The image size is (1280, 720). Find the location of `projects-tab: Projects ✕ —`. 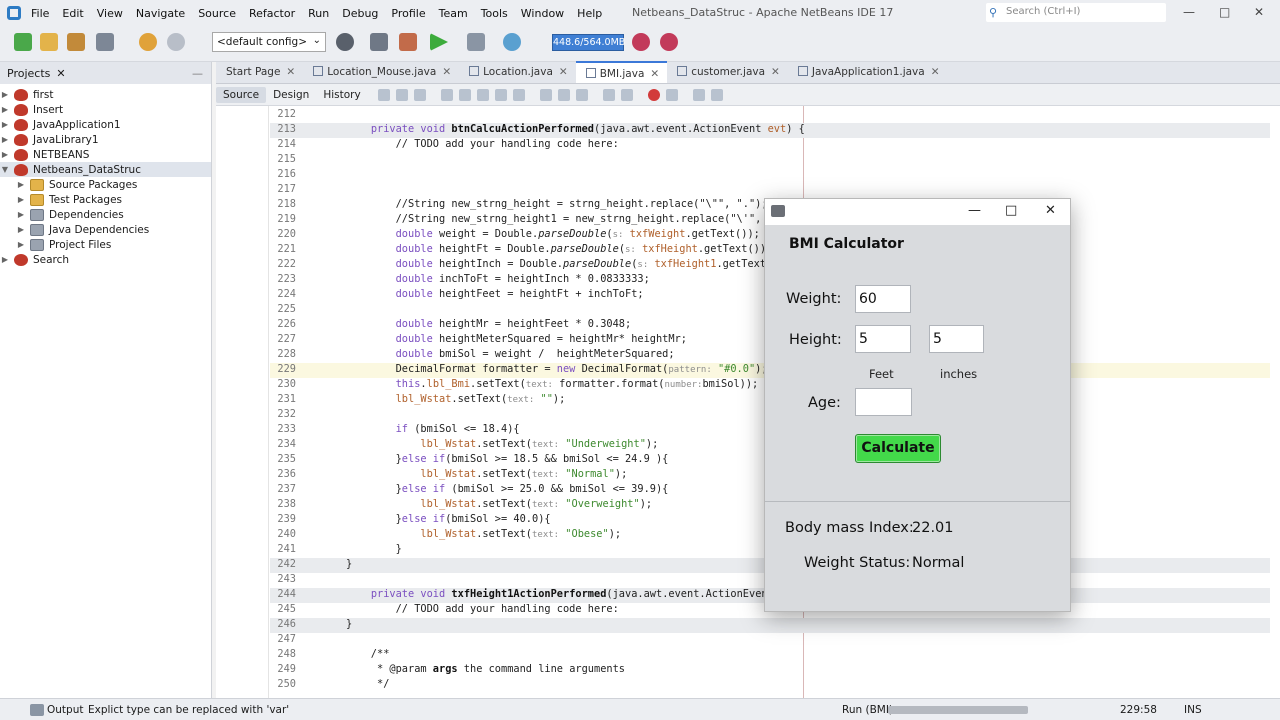

projects-tab: Projects ✕ — is located at coordinates (105, 73).